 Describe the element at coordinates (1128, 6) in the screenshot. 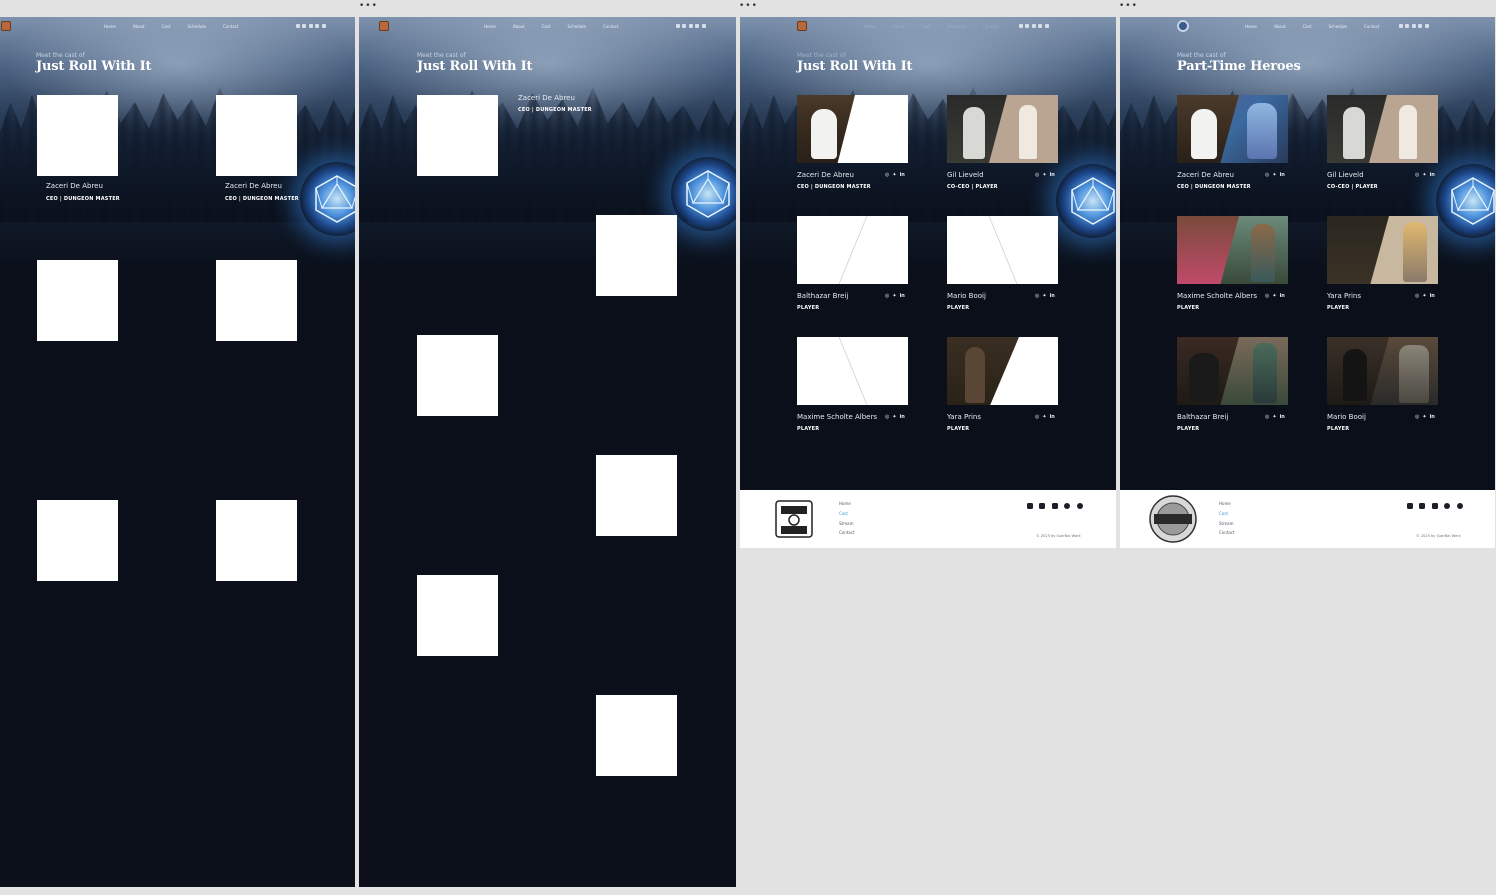

I see `frame-4-menu-icon: •••` at that location.